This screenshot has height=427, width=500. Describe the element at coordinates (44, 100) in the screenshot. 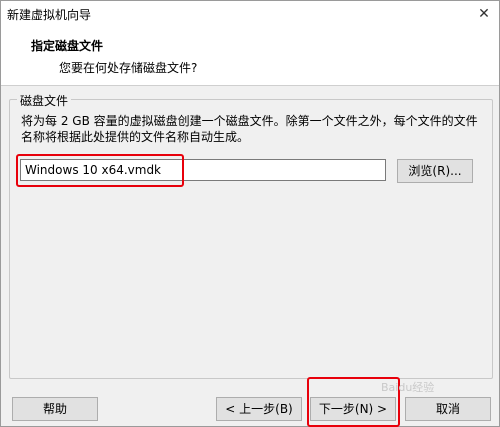

I see `group-label: 磁盘文件` at that location.